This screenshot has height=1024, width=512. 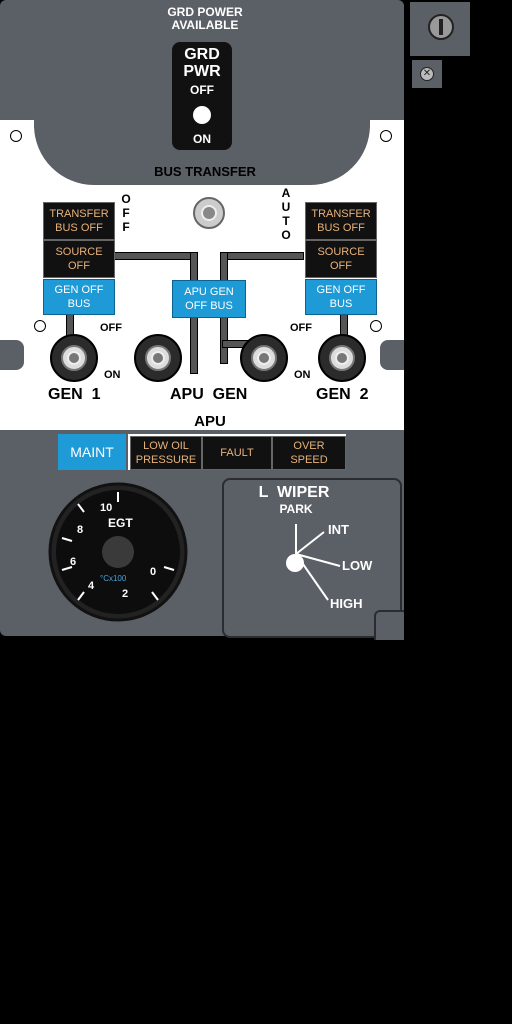 What do you see at coordinates (79, 259) in the screenshot?
I see `left-source-off-lamp: SOURCE OFF` at bounding box center [79, 259].